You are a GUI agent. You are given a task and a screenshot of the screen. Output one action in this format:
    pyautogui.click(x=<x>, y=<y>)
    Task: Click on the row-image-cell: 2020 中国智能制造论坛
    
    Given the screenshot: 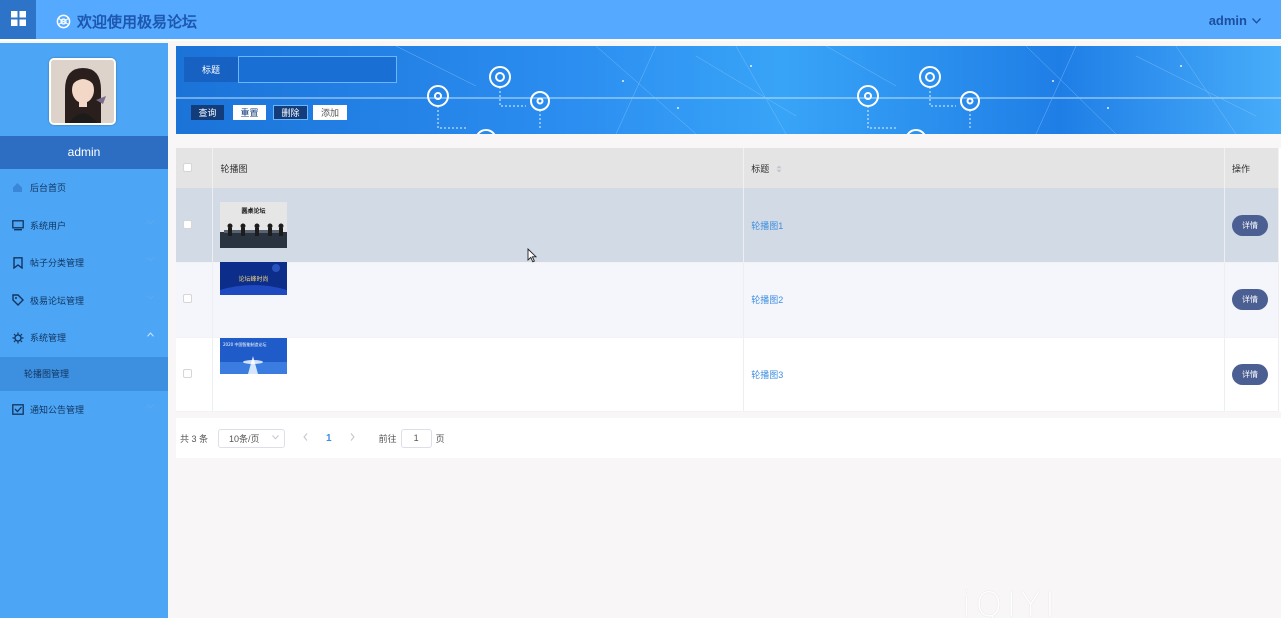 What is the action you would take?
    pyautogui.click(x=478, y=374)
    